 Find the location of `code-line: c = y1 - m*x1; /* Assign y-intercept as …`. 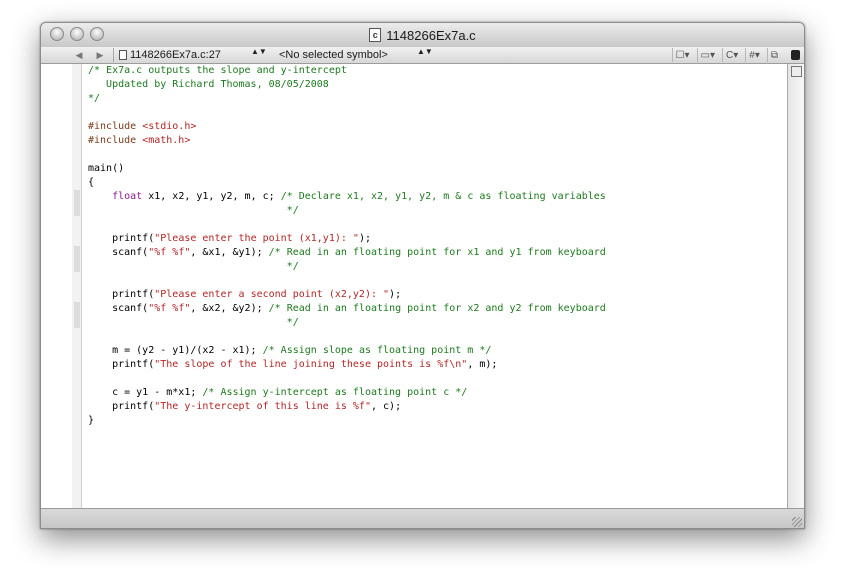

code-line: c = y1 - m*x1; /* Assign y-intercept as … is located at coordinates (433, 393).